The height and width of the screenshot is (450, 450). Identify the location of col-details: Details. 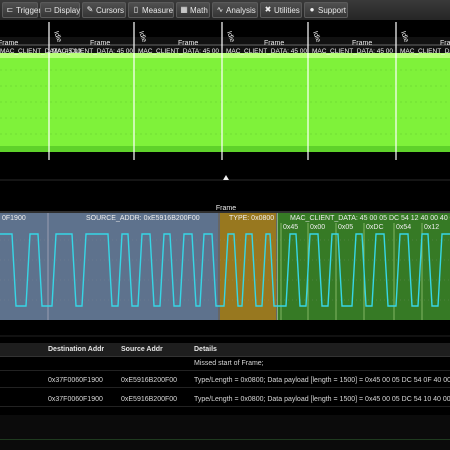
(205, 349).